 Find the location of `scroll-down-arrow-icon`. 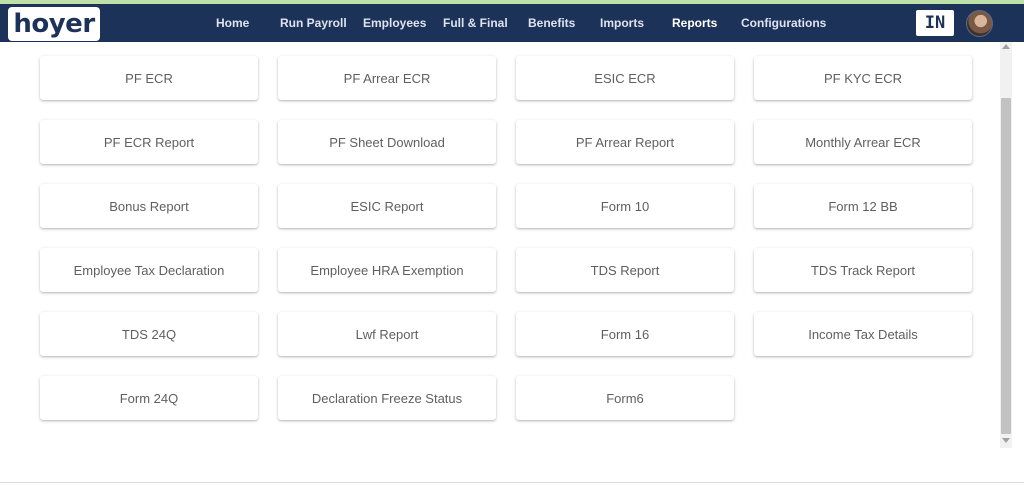

scroll-down-arrow-icon is located at coordinates (1006, 442).